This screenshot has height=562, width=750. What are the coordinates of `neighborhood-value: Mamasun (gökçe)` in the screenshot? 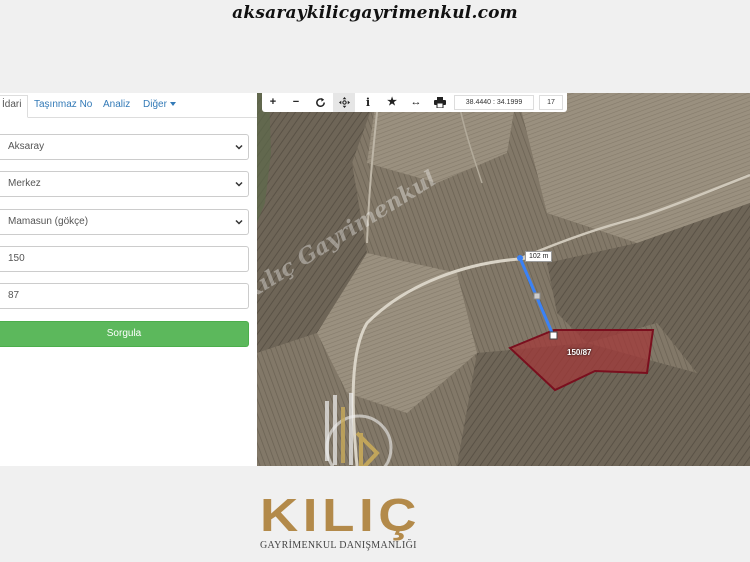 It's located at (48, 221).